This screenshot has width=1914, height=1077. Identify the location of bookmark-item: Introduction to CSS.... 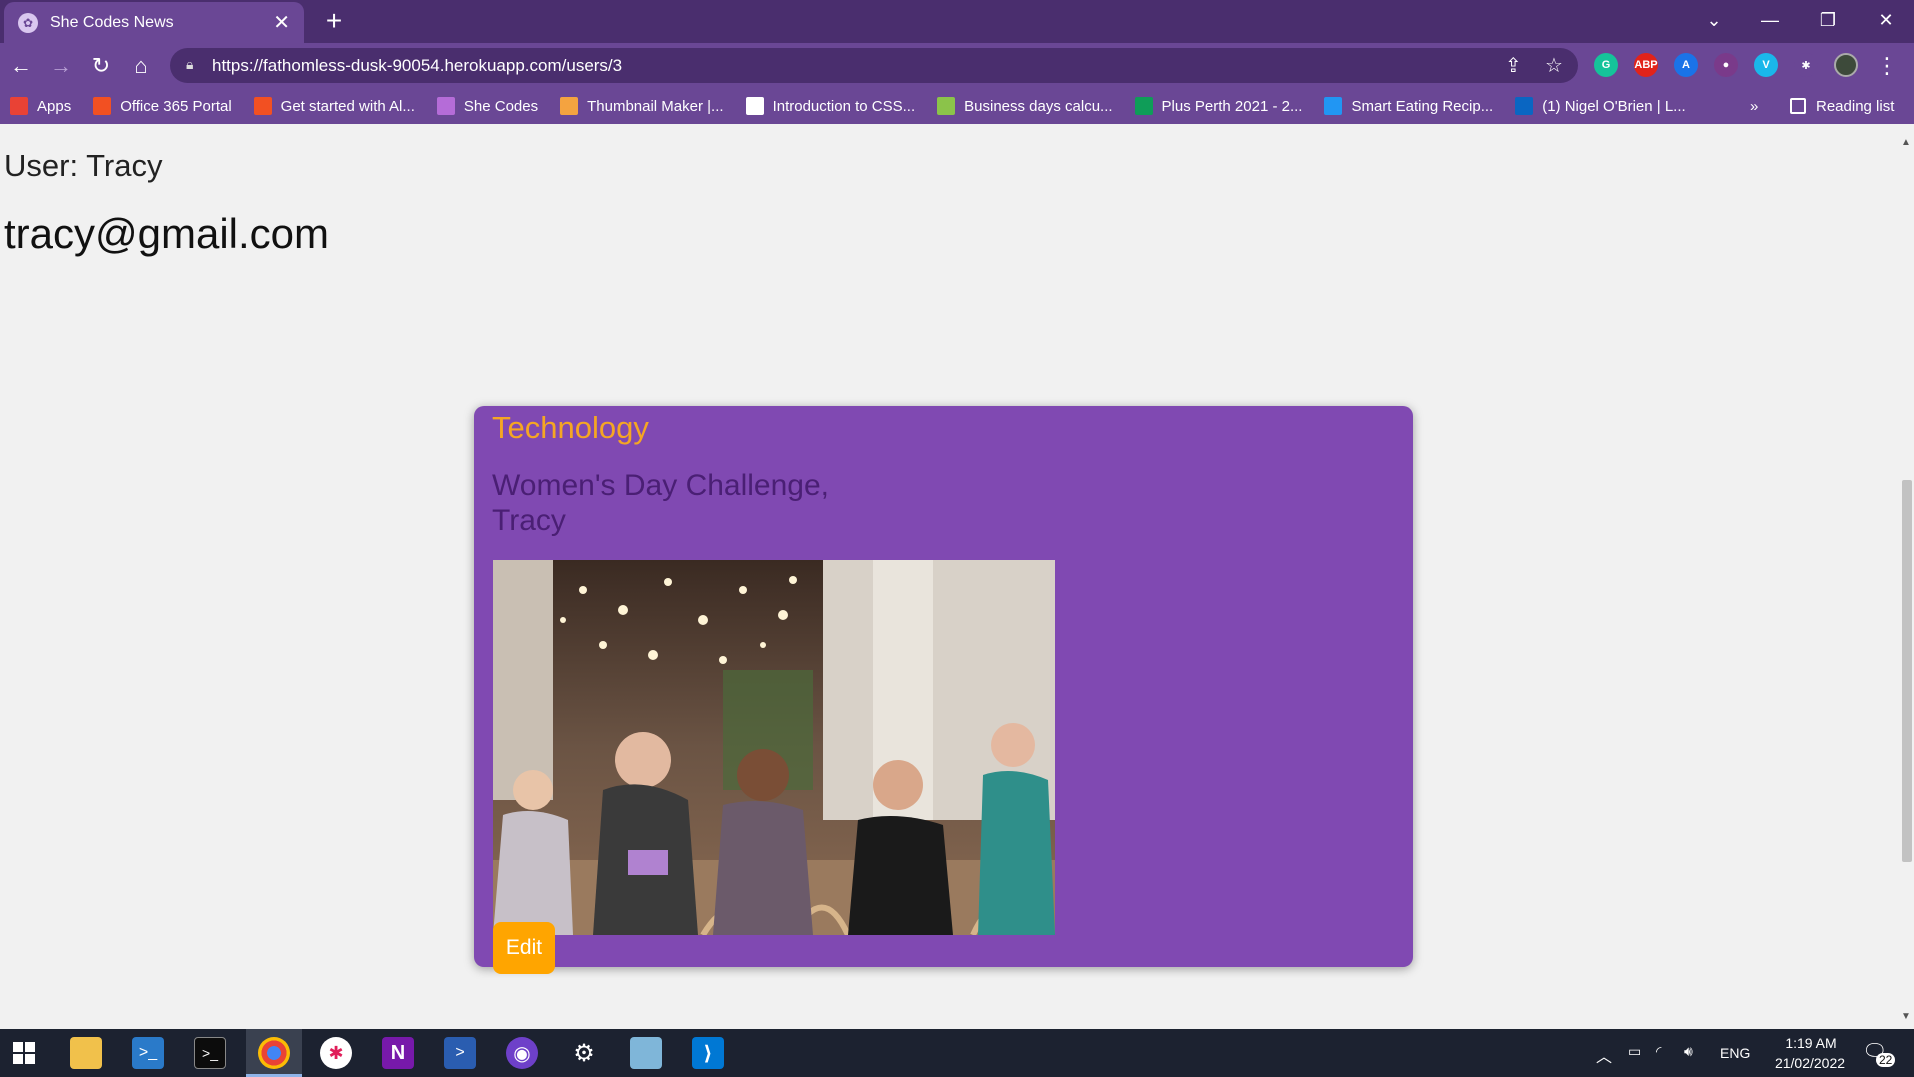
(830, 106).